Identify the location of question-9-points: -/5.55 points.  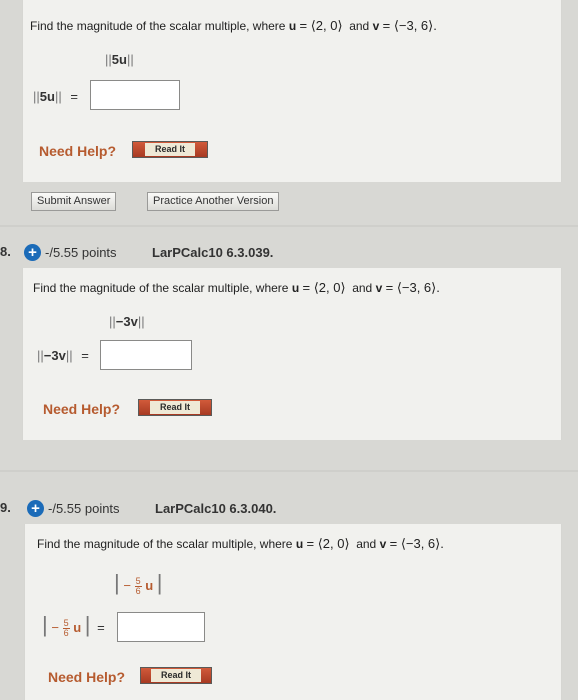
(84, 508).